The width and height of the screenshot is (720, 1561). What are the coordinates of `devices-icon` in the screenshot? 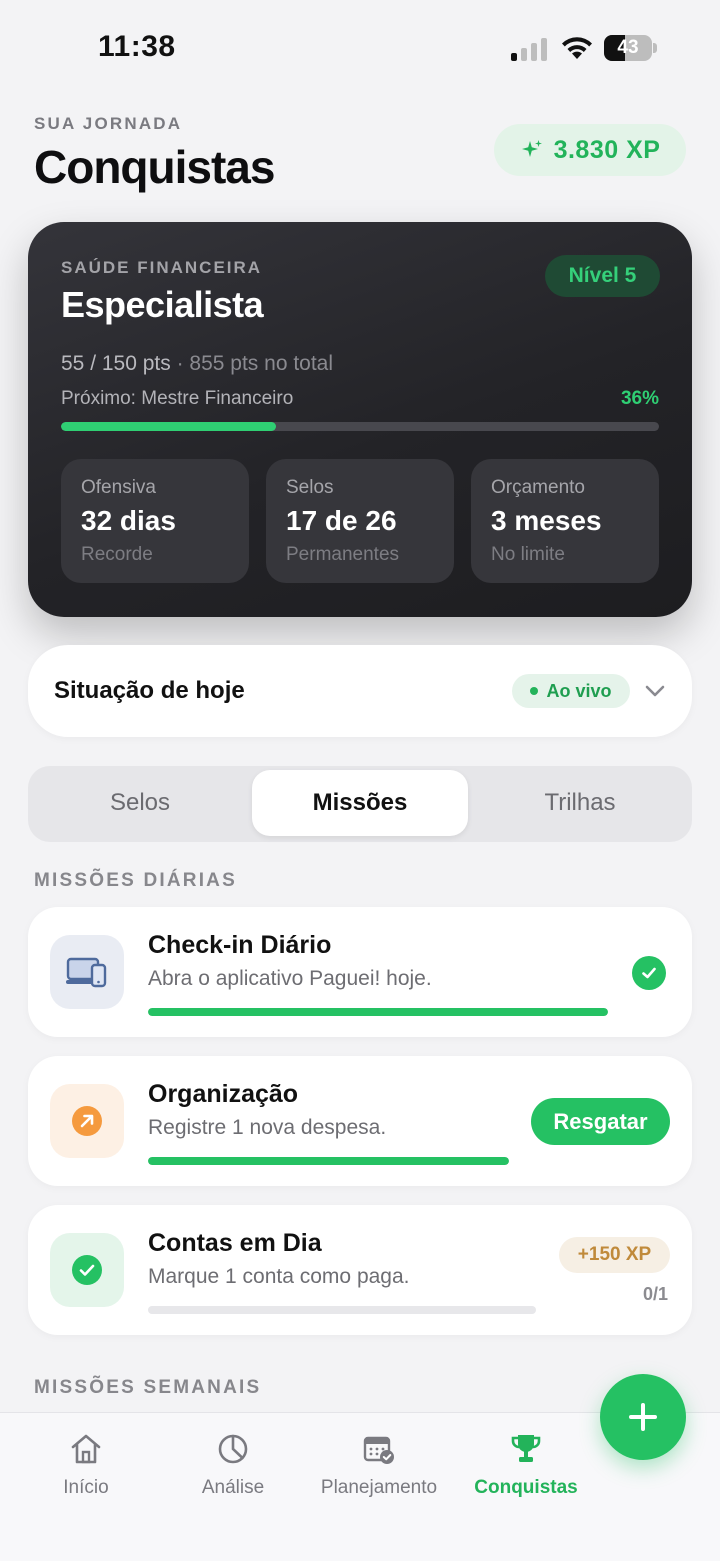 It's located at (86, 972).